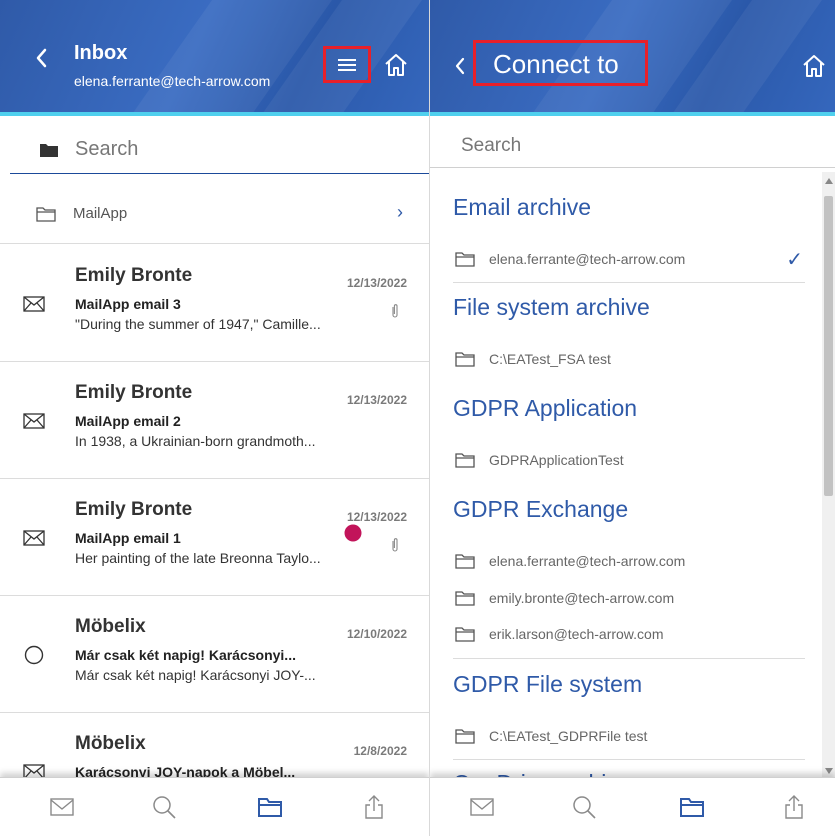 The width and height of the screenshot is (835, 836). I want to click on account-item: GDPRApplicationTest, so click(629, 460).